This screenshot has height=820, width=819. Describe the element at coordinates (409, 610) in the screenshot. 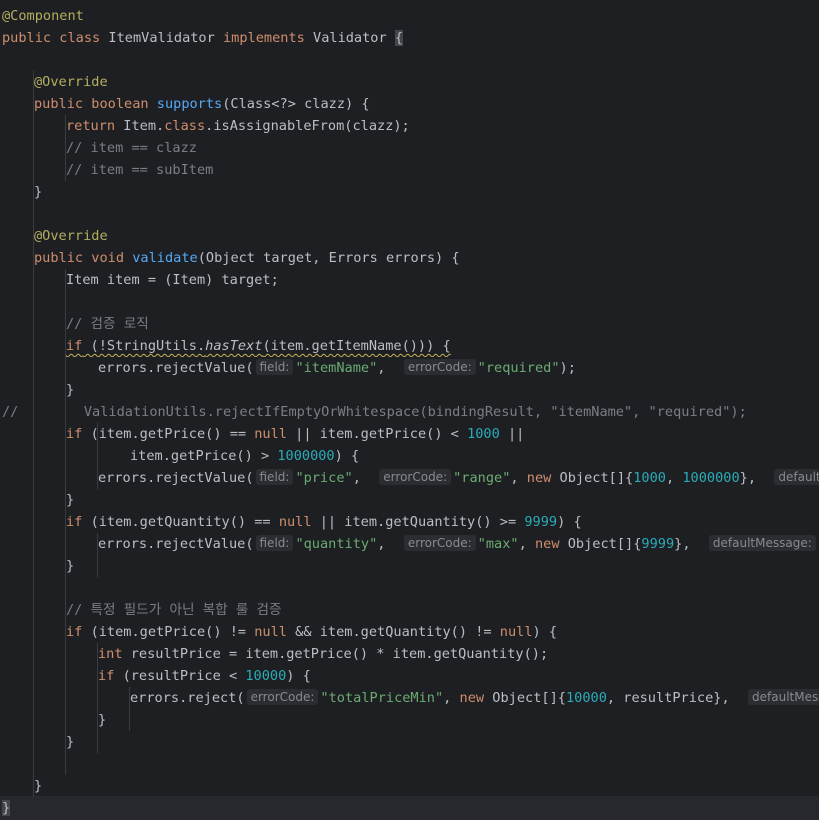

I see `code-line: // 특정 필드가 아닌 복합 룰 검증` at that location.